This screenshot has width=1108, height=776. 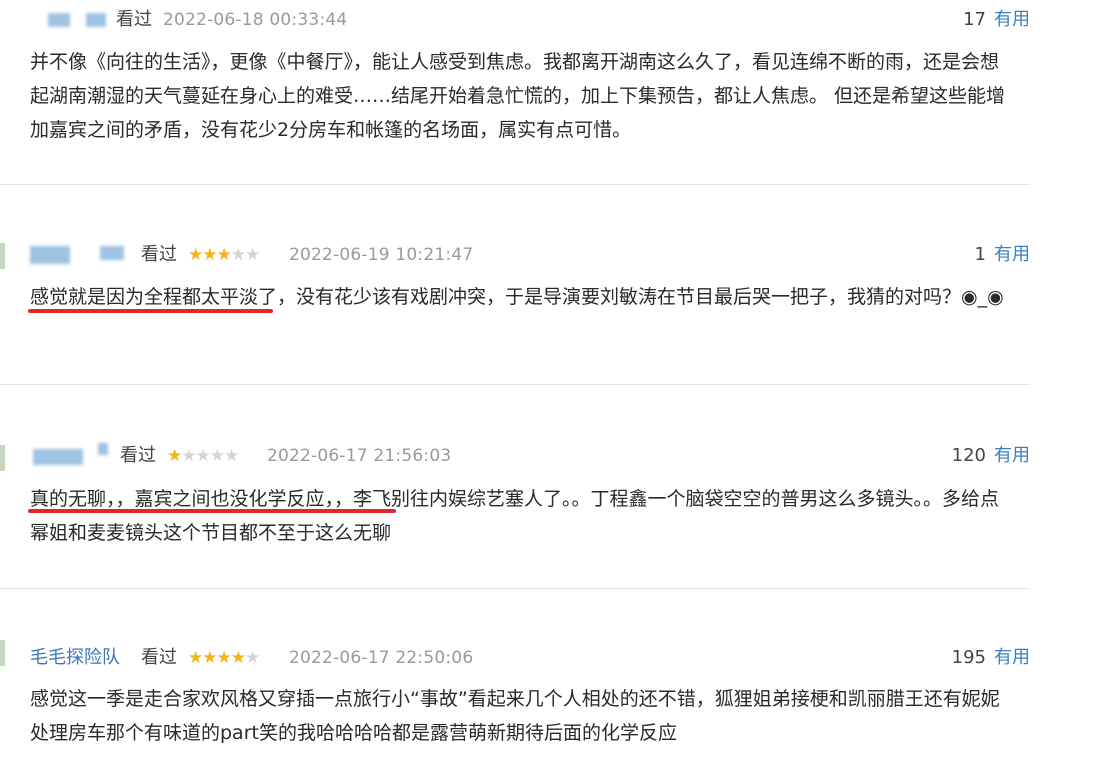 I want to click on useful-button: 120 有用, so click(x=991, y=456).